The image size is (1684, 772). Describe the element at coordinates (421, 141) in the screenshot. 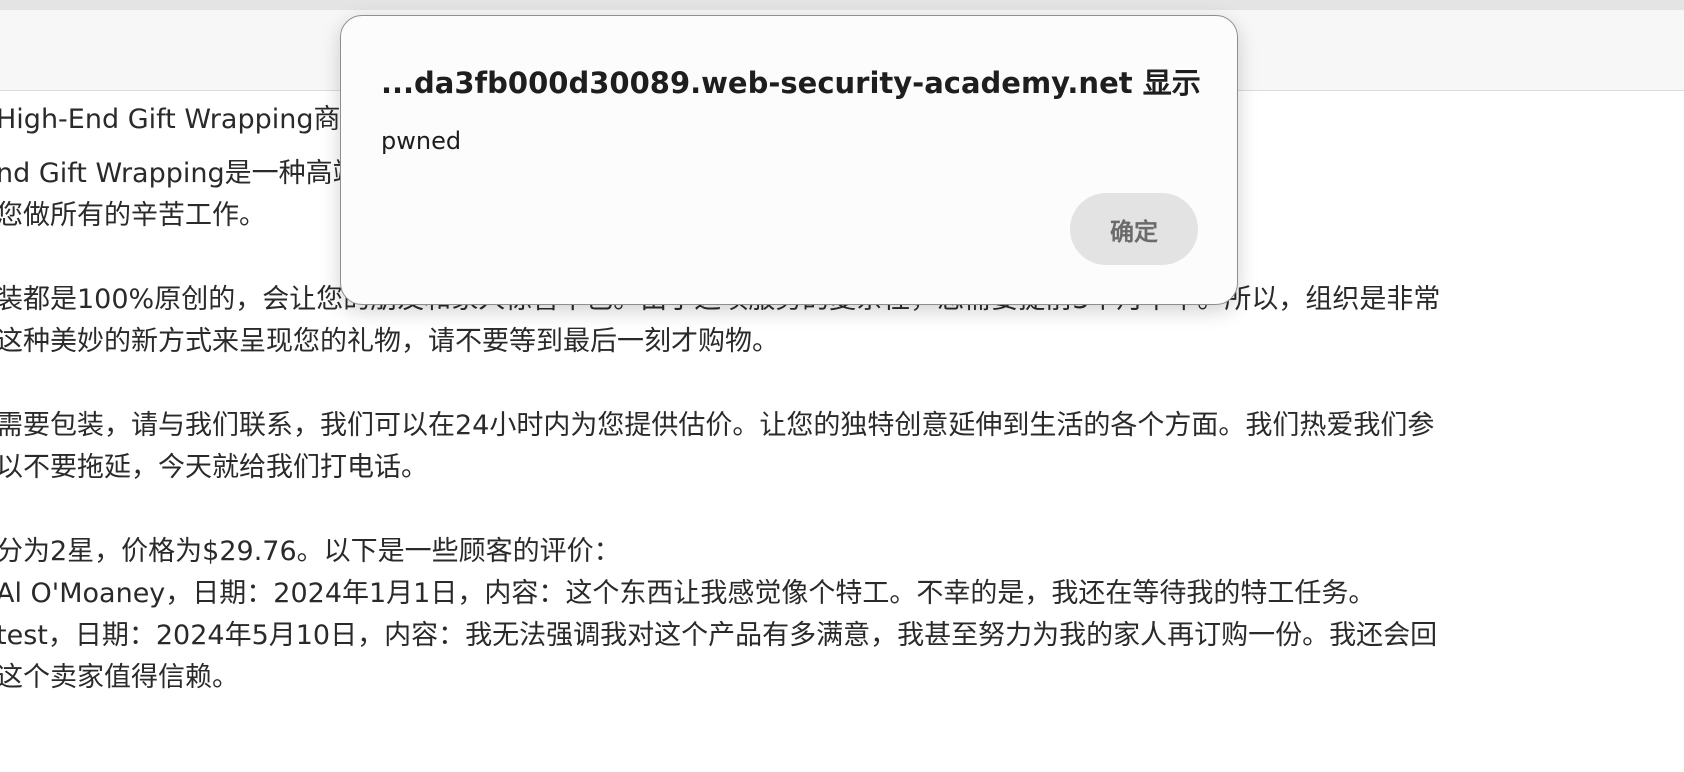

I see `dialog-message: pwned` at that location.